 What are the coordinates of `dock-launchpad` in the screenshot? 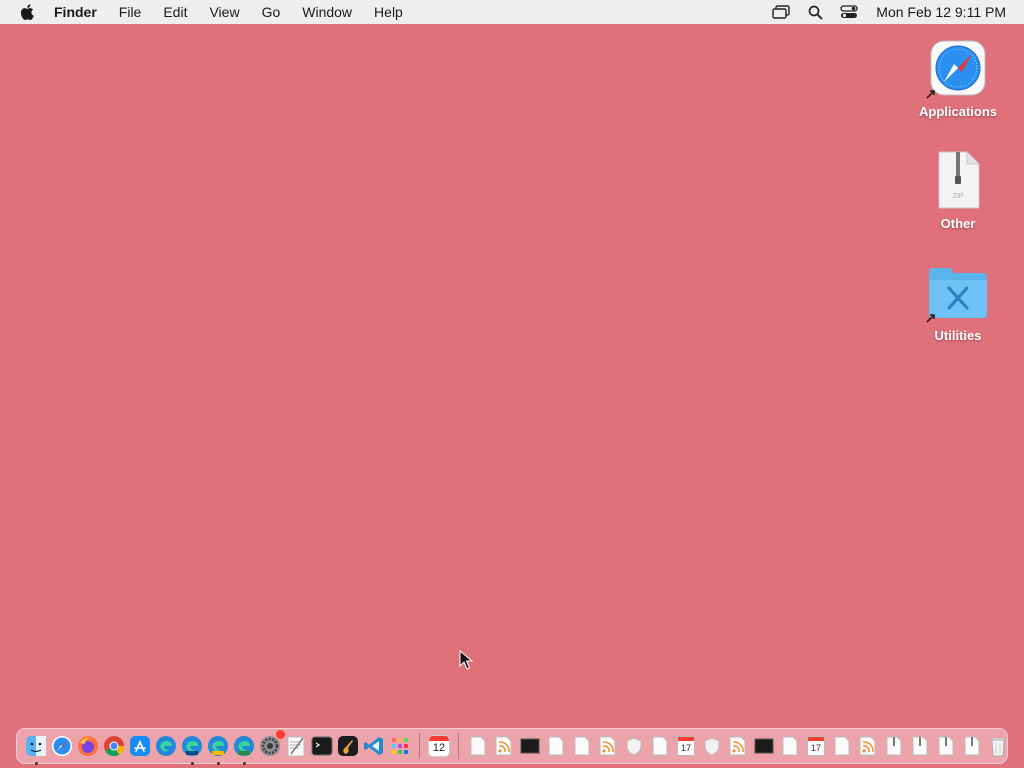 It's located at (400, 746).